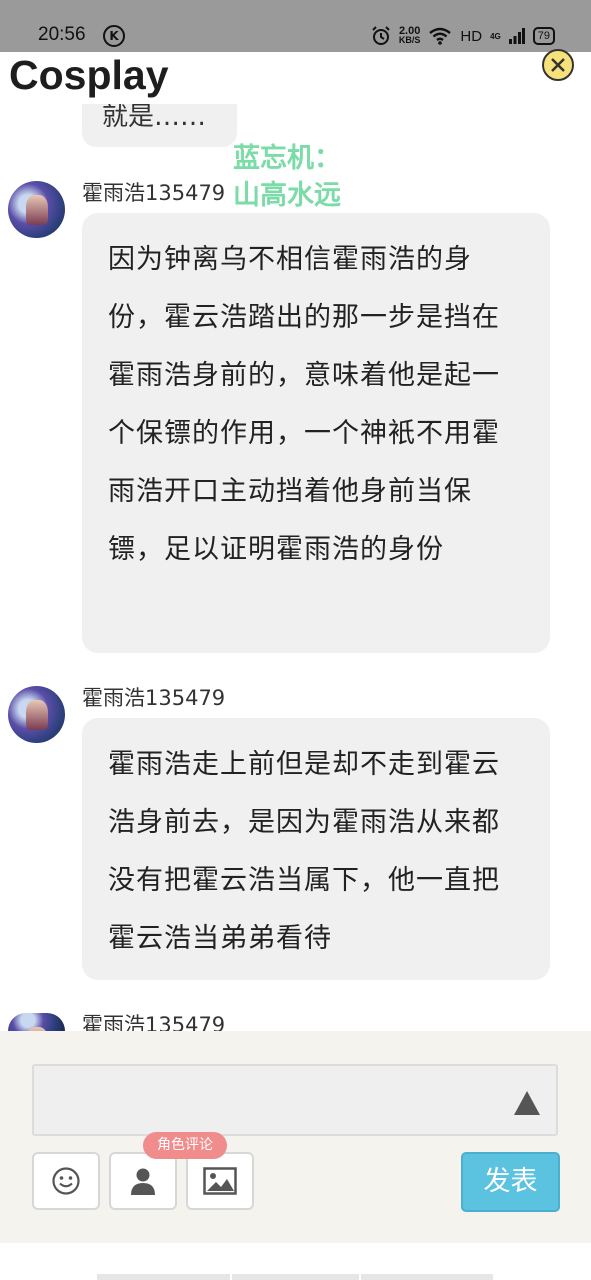 This screenshot has width=591, height=1280. I want to click on person-icon, so click(143, 1181).